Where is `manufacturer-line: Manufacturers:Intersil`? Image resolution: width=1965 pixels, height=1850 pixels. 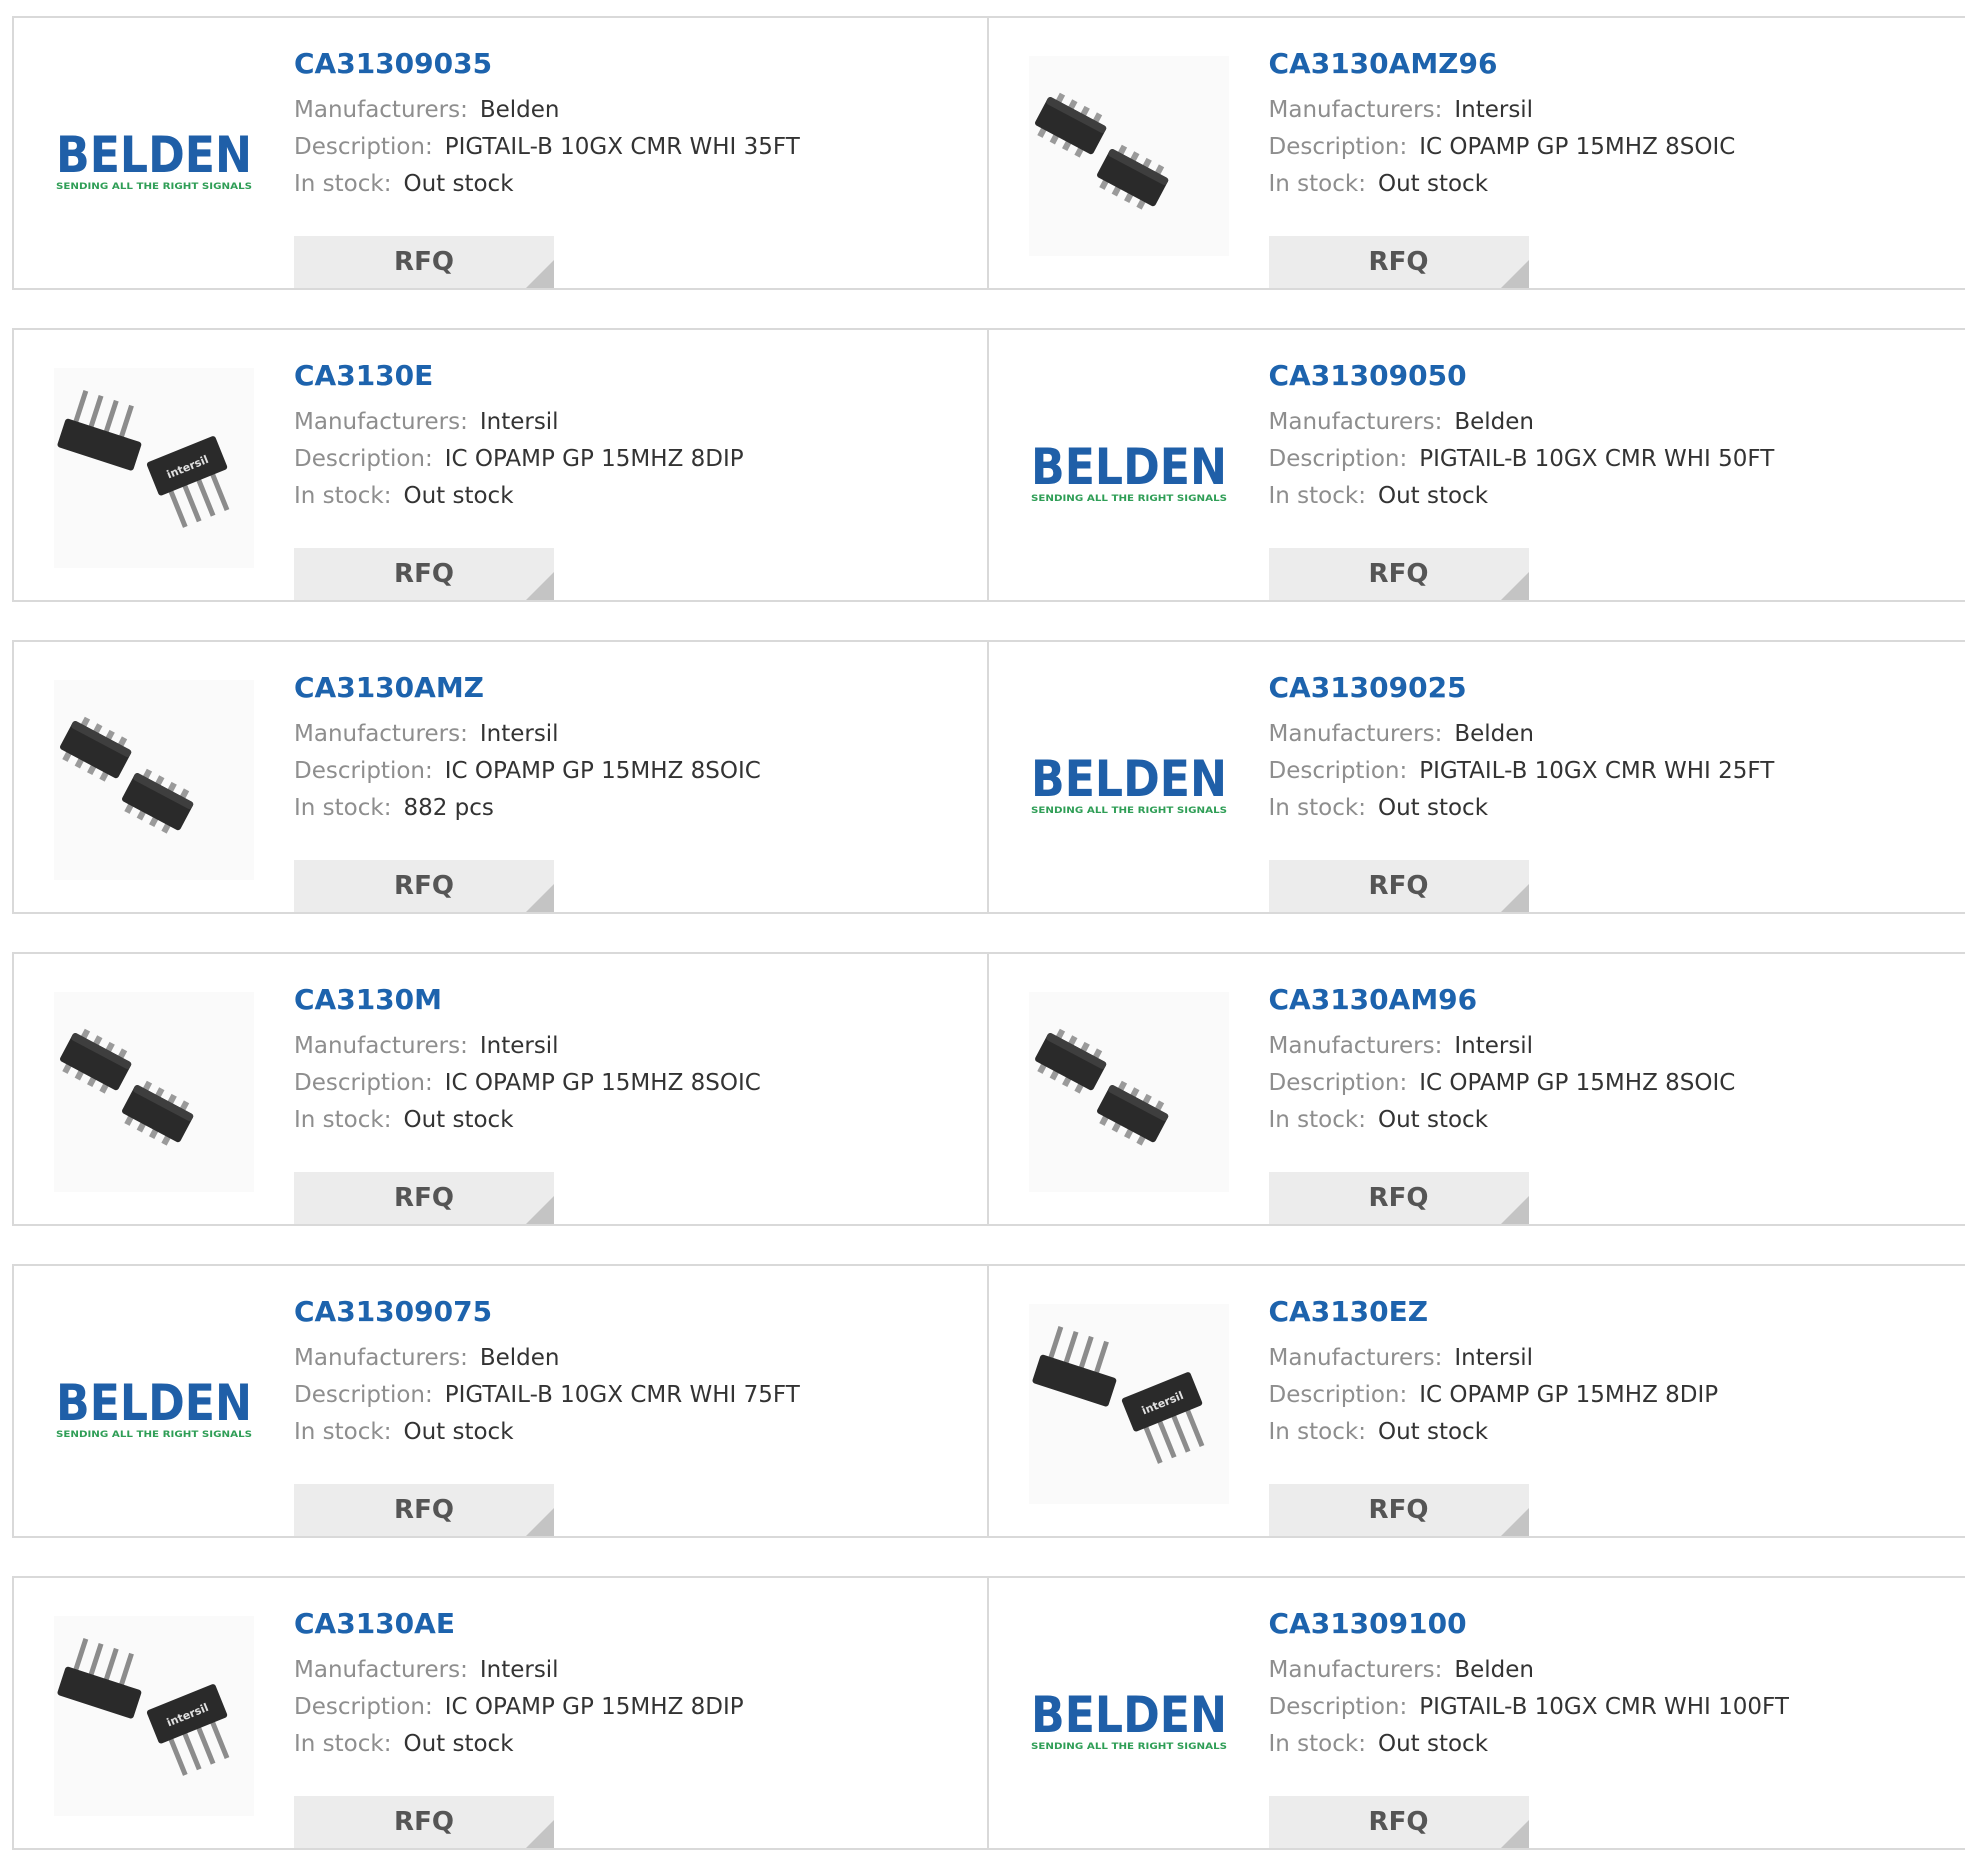
manufacturer-line: Manufacturers:Intersil is located at coordinates (1607, 1358).